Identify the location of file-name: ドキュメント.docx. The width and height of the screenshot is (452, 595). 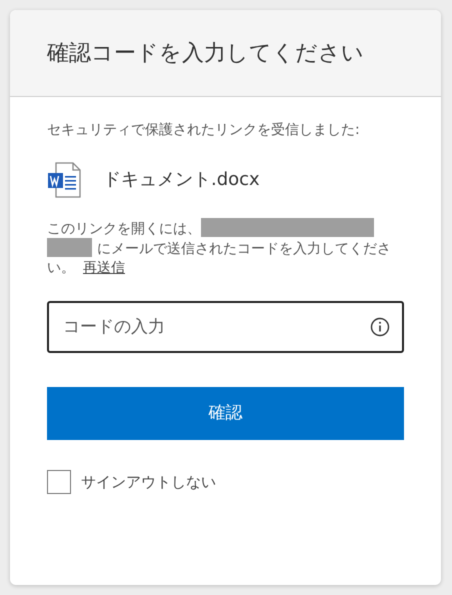
(181, 180).